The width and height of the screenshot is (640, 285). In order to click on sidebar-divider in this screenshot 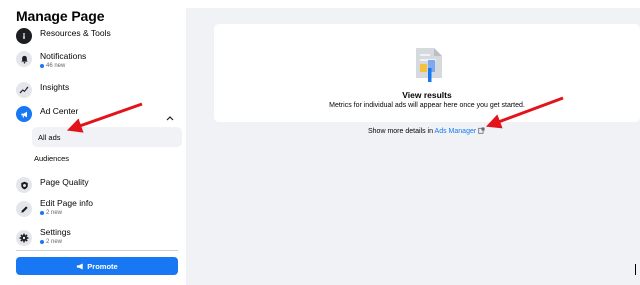, I will do `click(97, 250)`.